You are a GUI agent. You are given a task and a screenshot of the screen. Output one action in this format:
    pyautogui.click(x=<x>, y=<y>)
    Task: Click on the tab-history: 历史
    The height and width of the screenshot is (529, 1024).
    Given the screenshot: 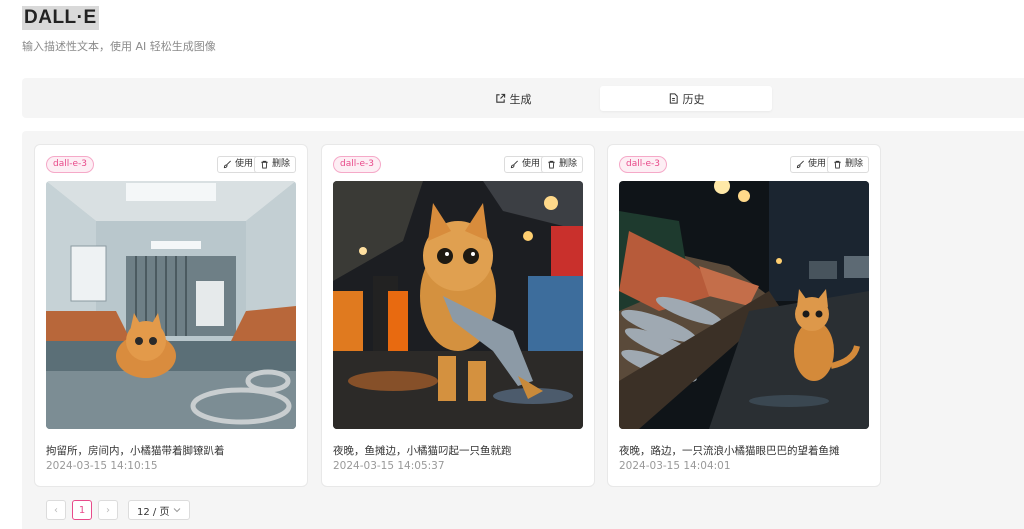 What is the action you would take?
    pyautogui.click(x=686, y=98)
    